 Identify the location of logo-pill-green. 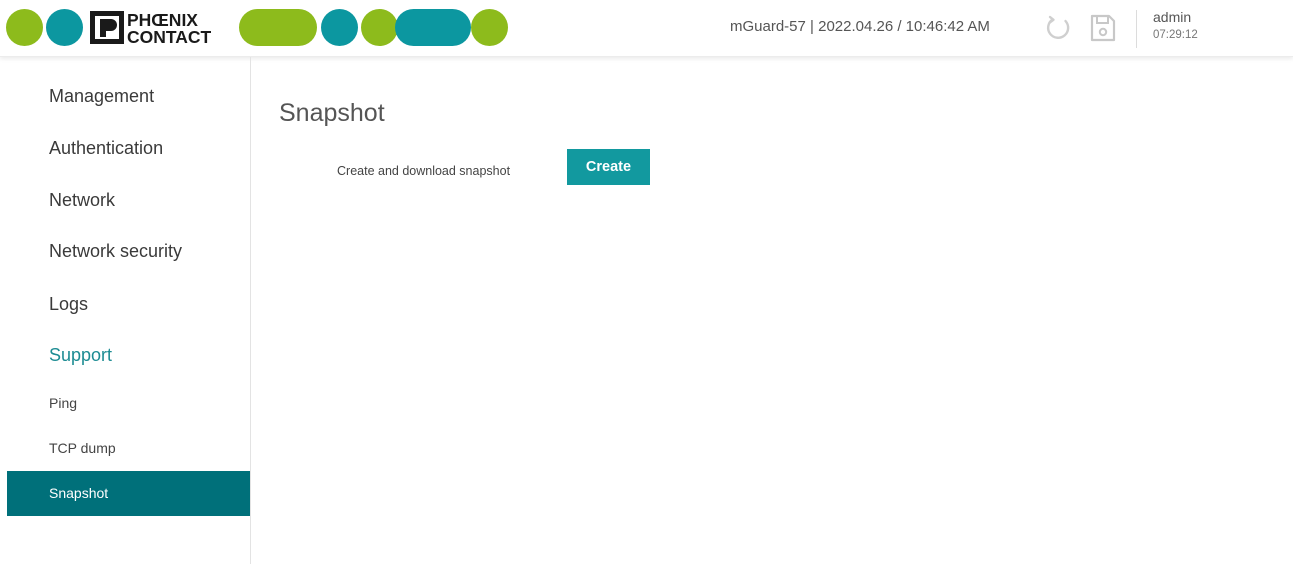
(278, 27).